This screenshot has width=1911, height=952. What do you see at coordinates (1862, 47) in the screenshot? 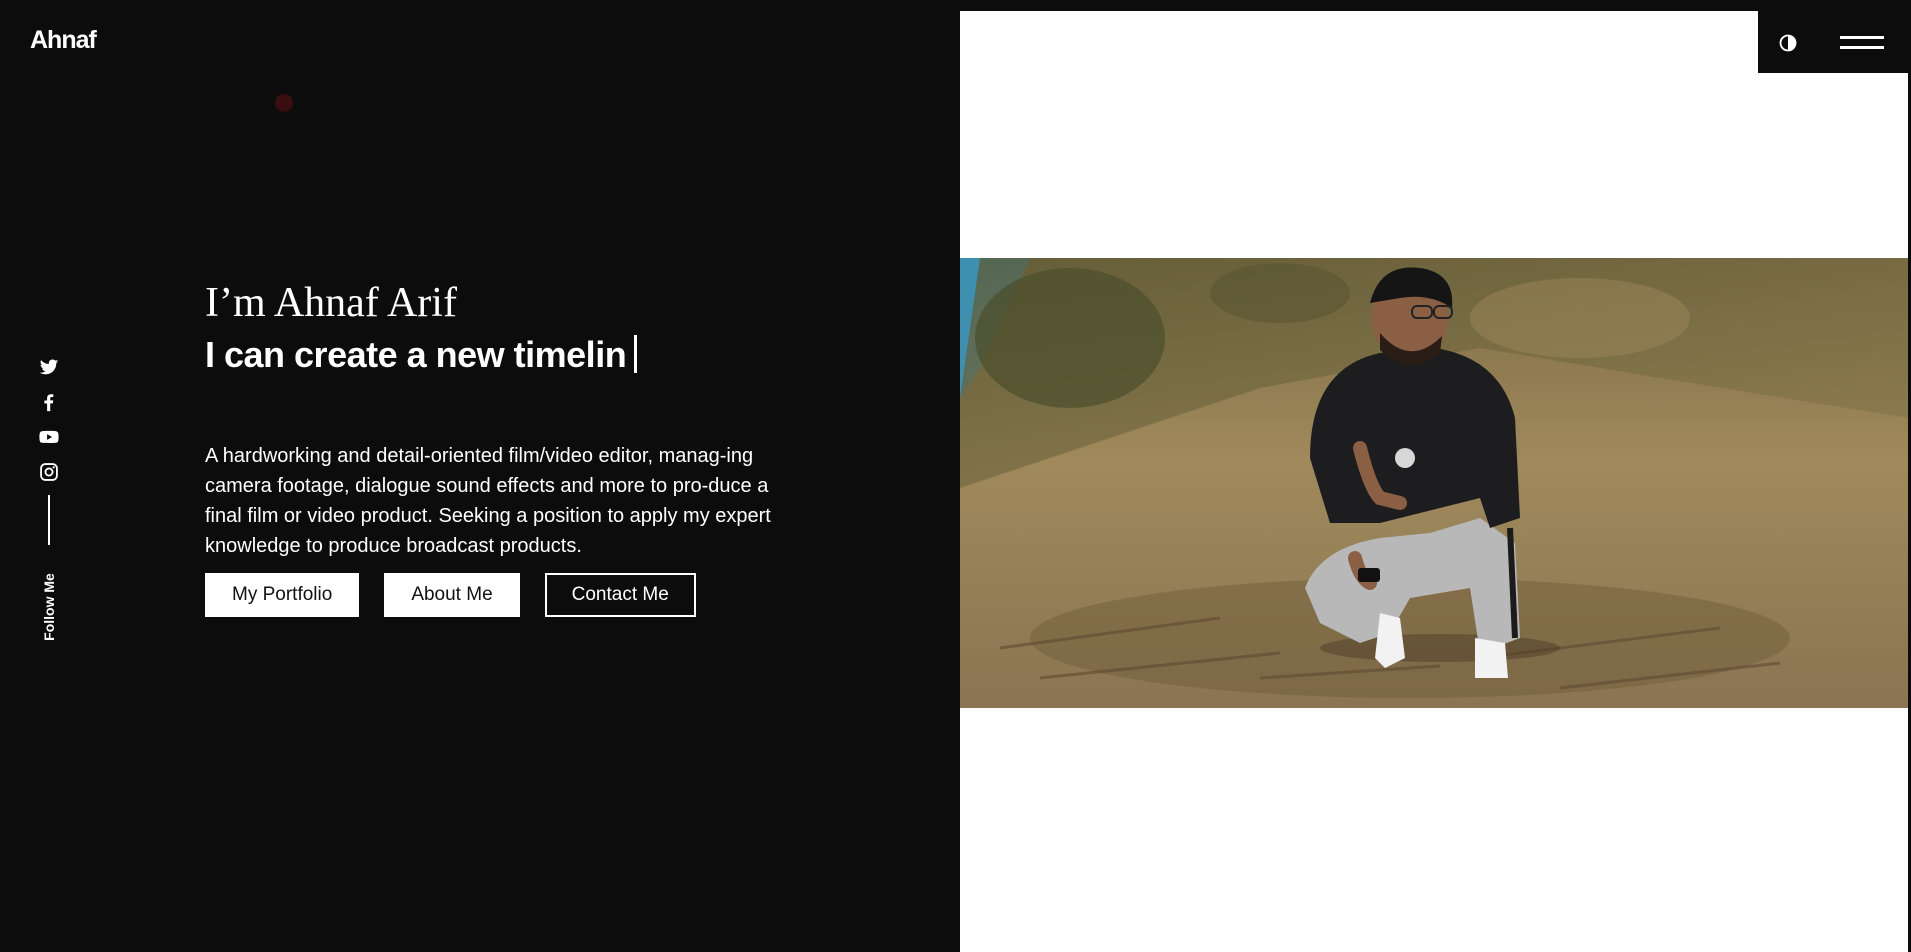
I see `menu-line-bottom` at bounding box center [1862, 47].